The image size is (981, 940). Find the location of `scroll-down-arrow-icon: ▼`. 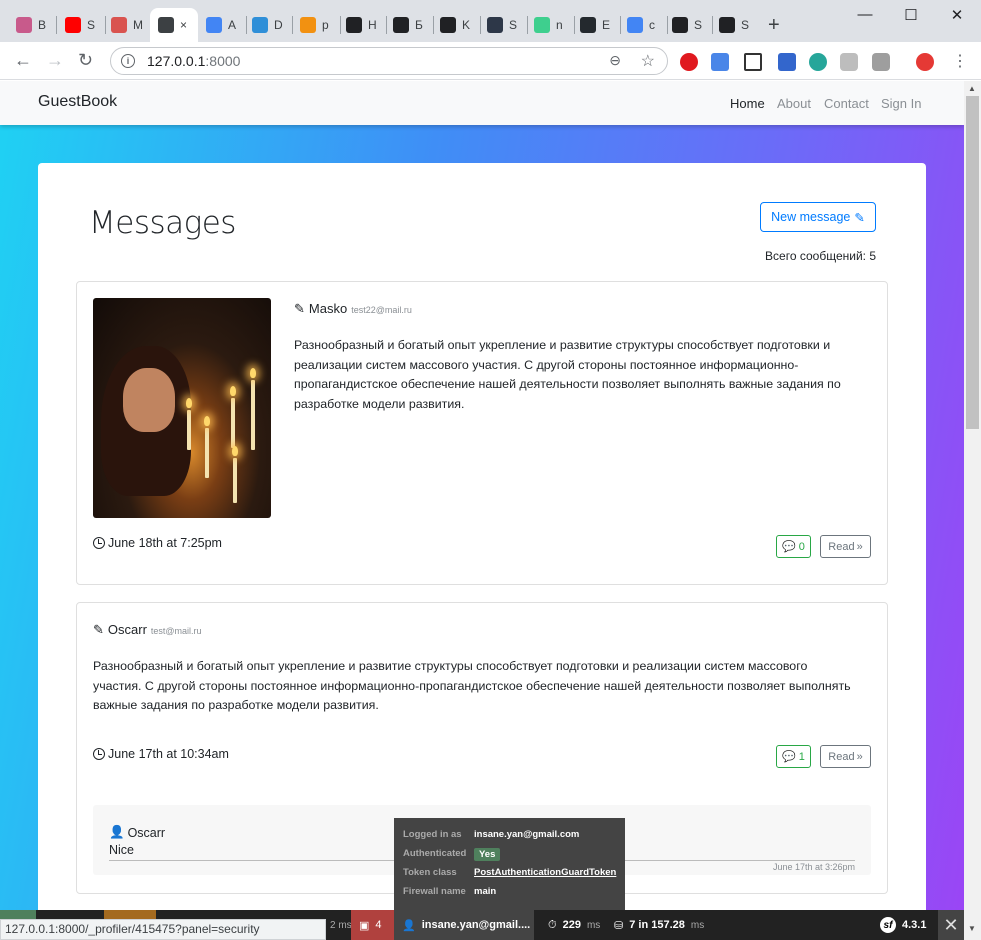

scroll-down-arrow-icon: ▼ is located at coordinates (972, 928).